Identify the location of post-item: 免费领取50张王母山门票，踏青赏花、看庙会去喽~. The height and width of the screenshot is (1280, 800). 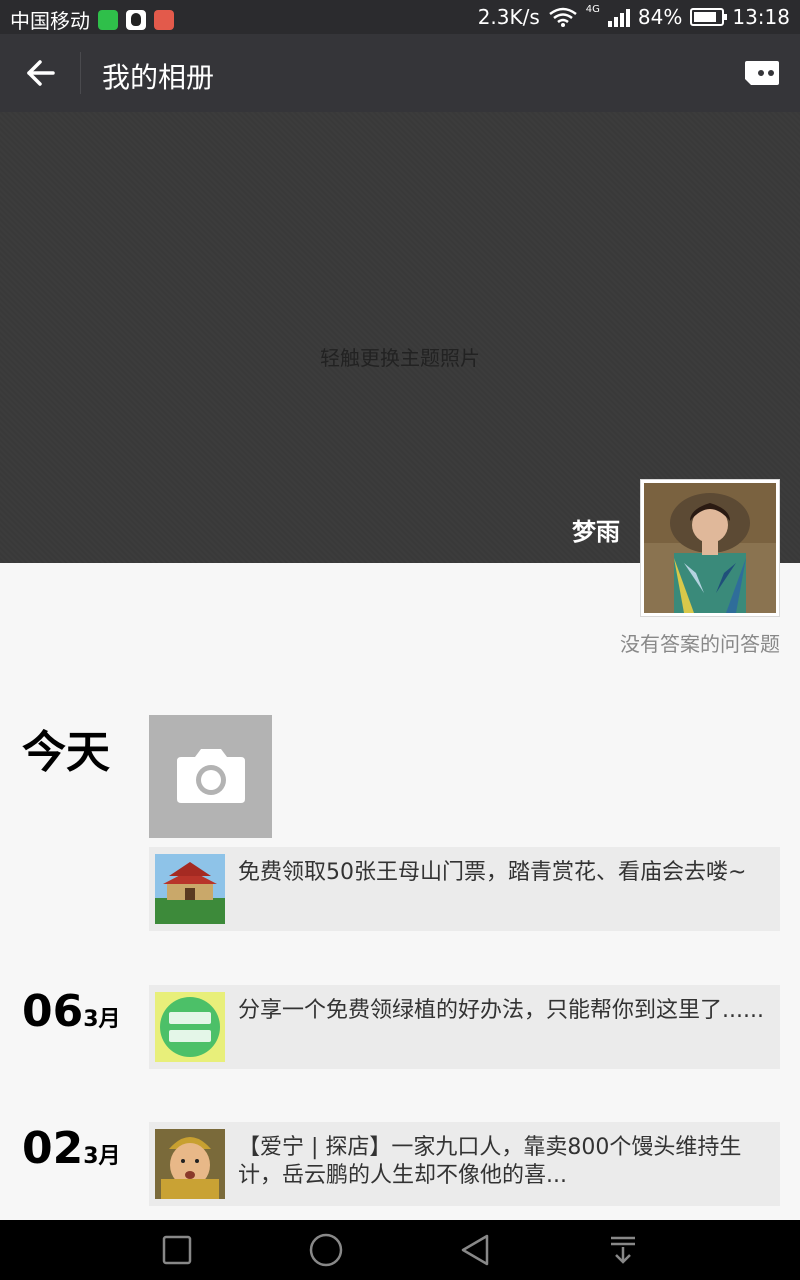
(464, 889).